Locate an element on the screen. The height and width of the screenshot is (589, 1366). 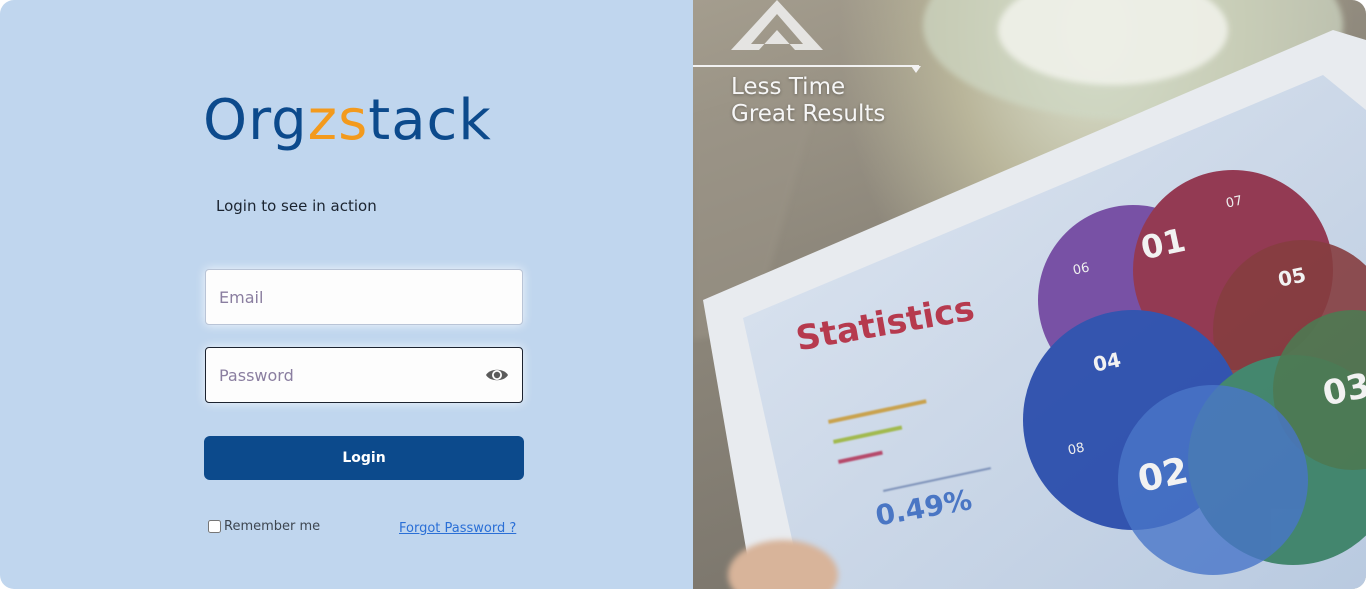
email-field is located at coordinates (364, 297).